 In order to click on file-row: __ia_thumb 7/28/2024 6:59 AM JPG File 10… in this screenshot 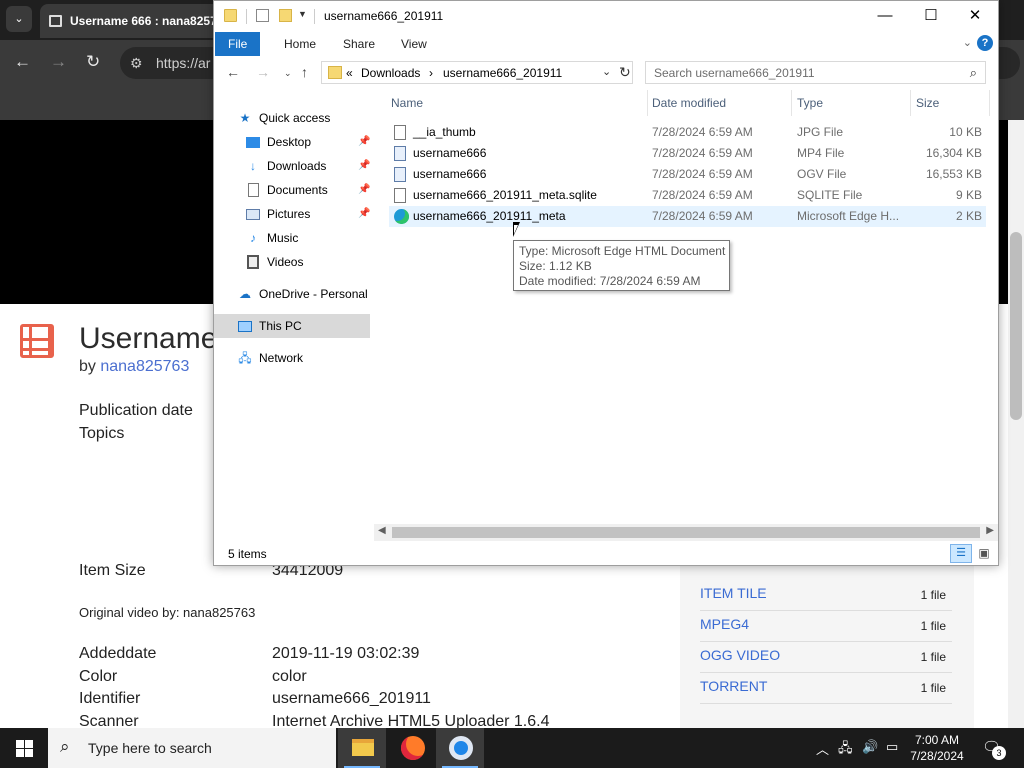, I will do `click(687, 132)`.